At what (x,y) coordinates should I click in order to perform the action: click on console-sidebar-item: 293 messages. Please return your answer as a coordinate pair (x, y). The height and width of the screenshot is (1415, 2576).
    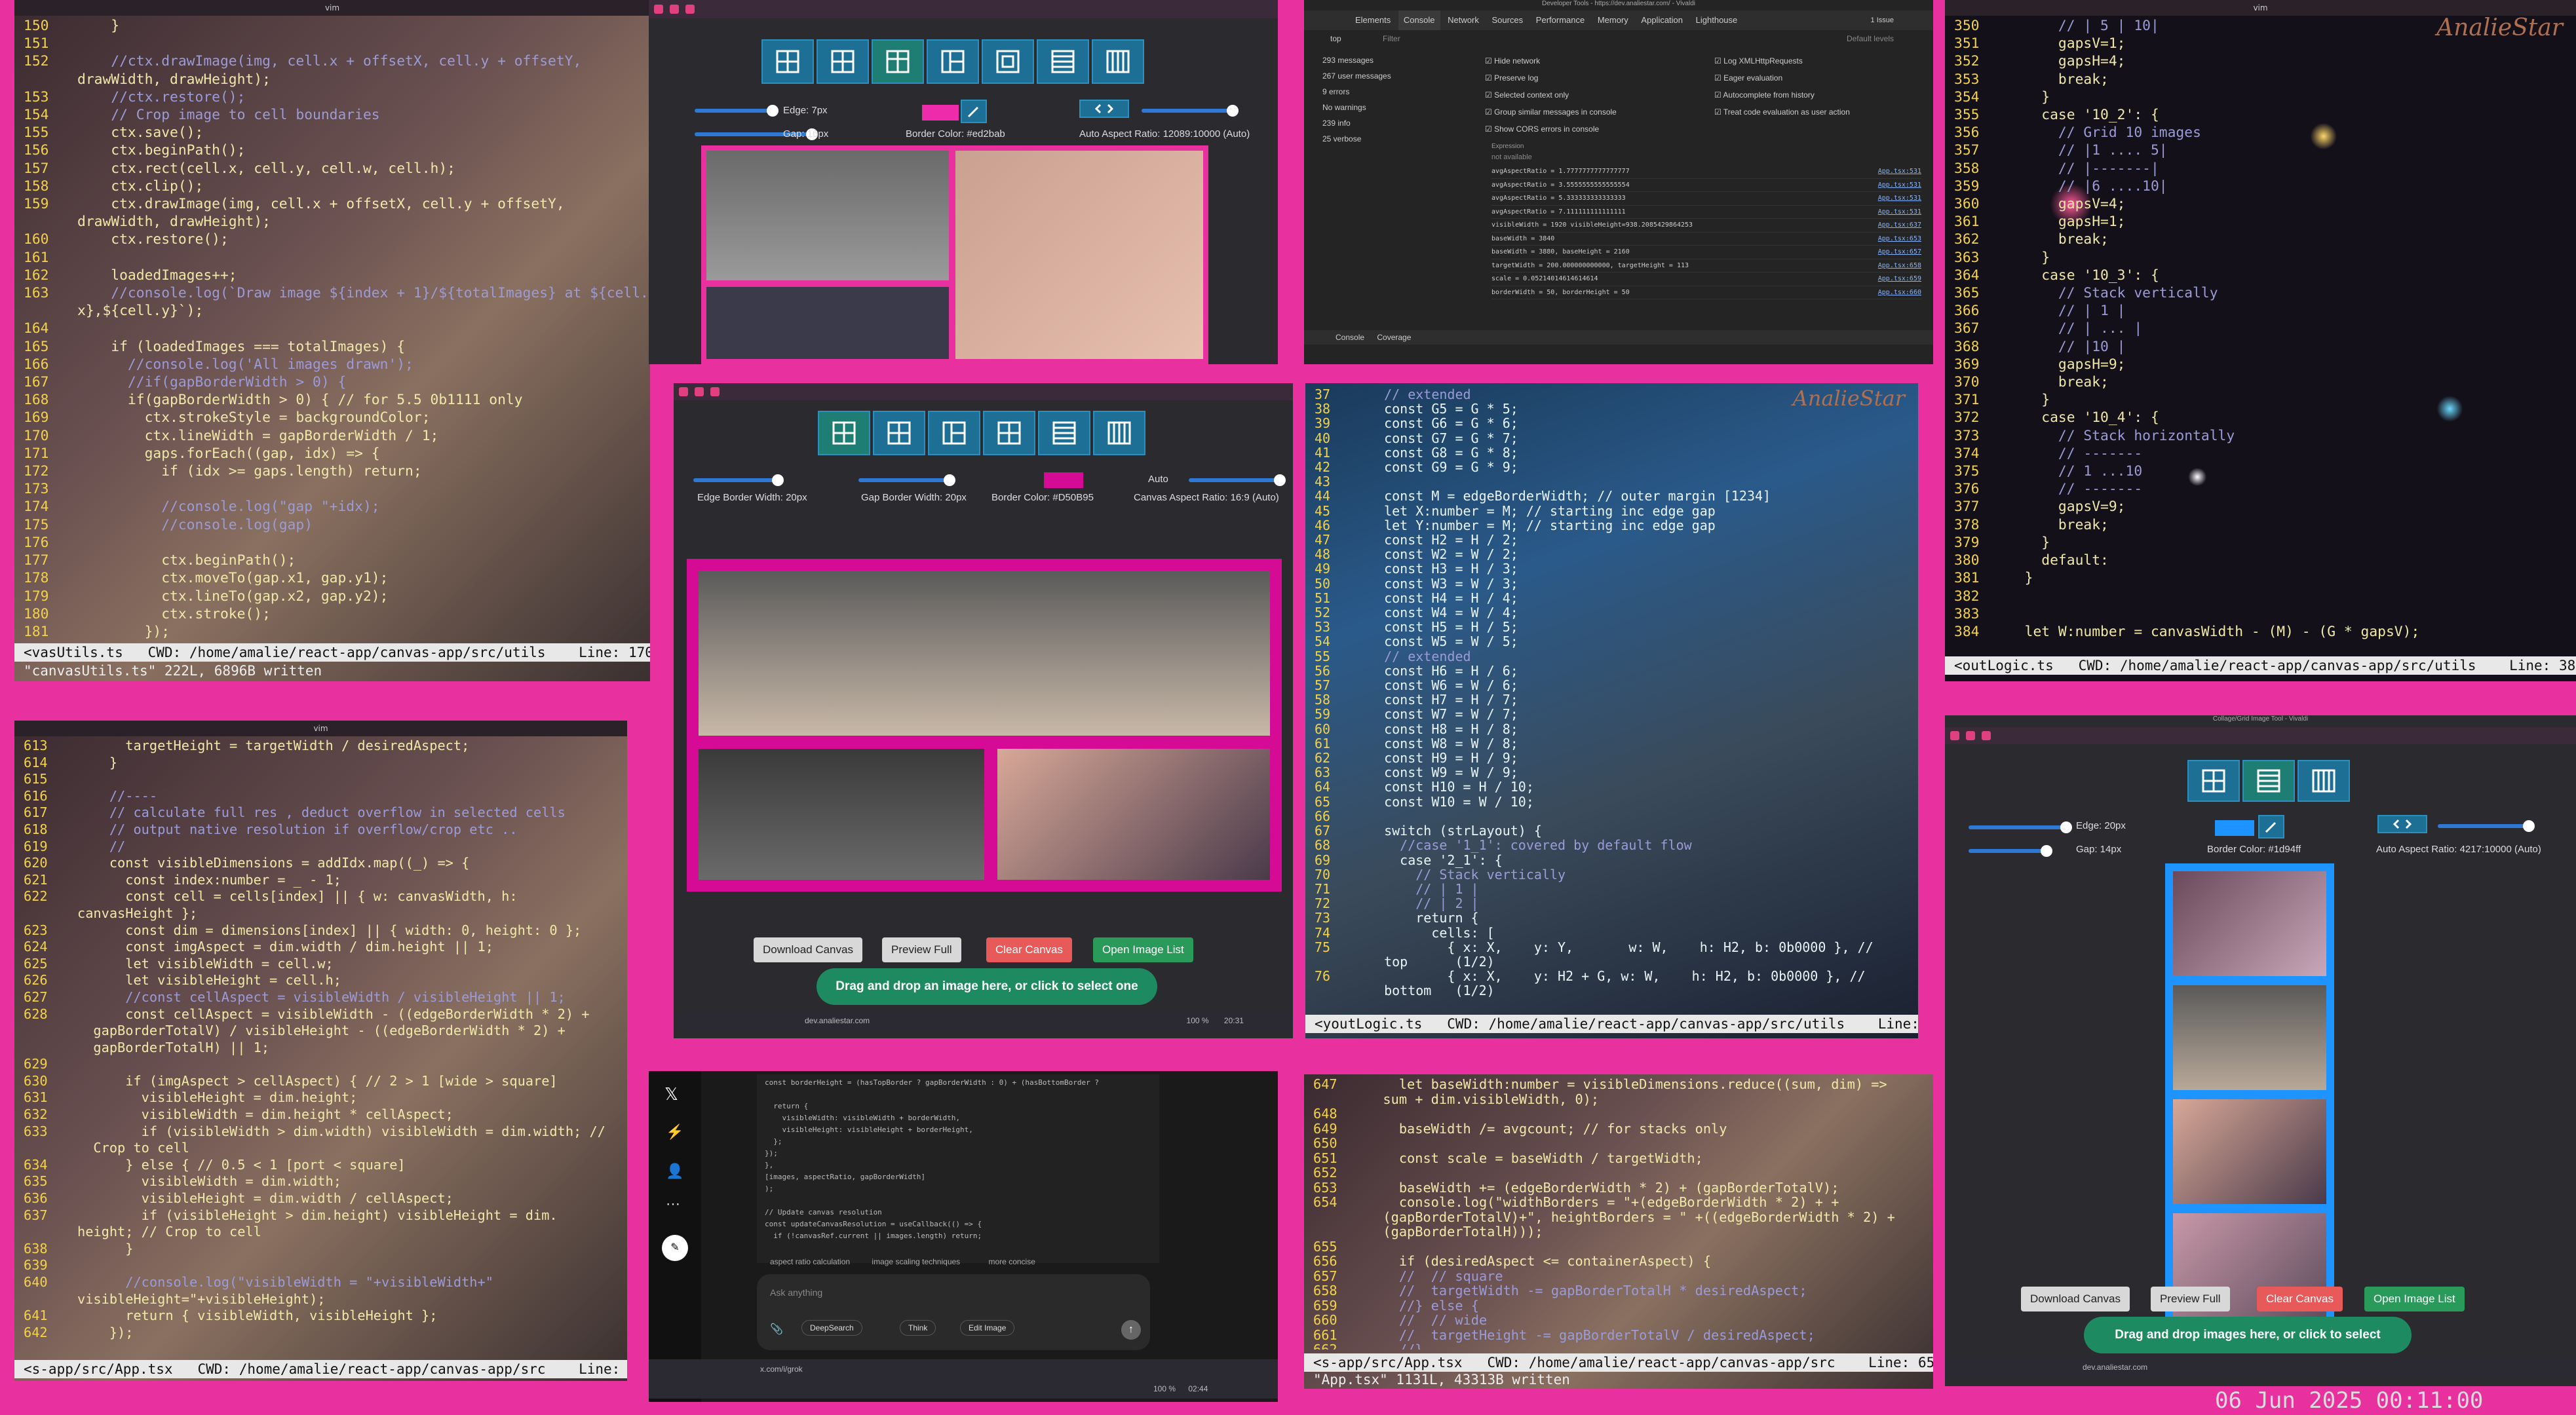
    Looking at the image, I should click on (1404, 60).